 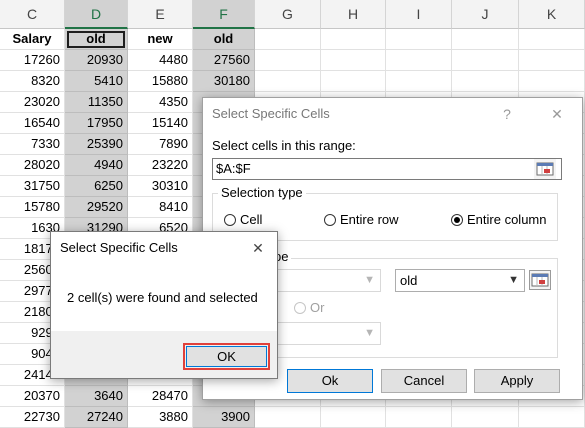 I want to click on criteria-operator-2: ▼, so click(x=326, y=333).